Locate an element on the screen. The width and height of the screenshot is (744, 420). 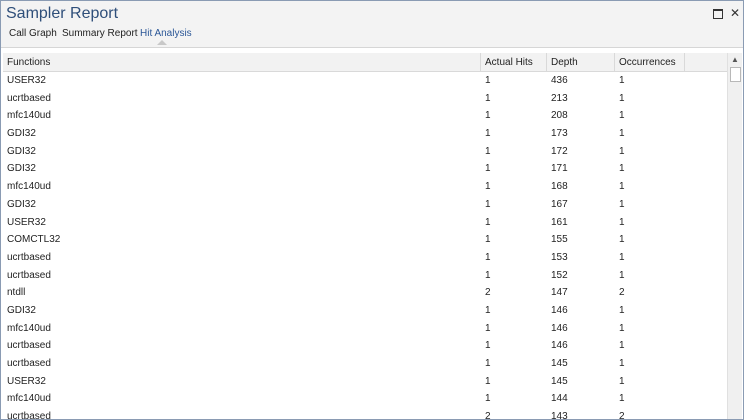
table-row: USER32 1 161 1 is located at coordinates (365, 223).